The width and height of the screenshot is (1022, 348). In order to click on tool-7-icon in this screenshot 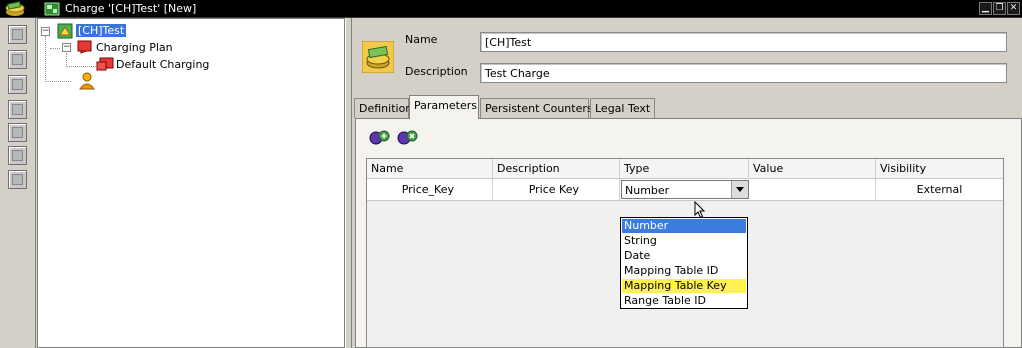, I will do `click(17, 179)`.